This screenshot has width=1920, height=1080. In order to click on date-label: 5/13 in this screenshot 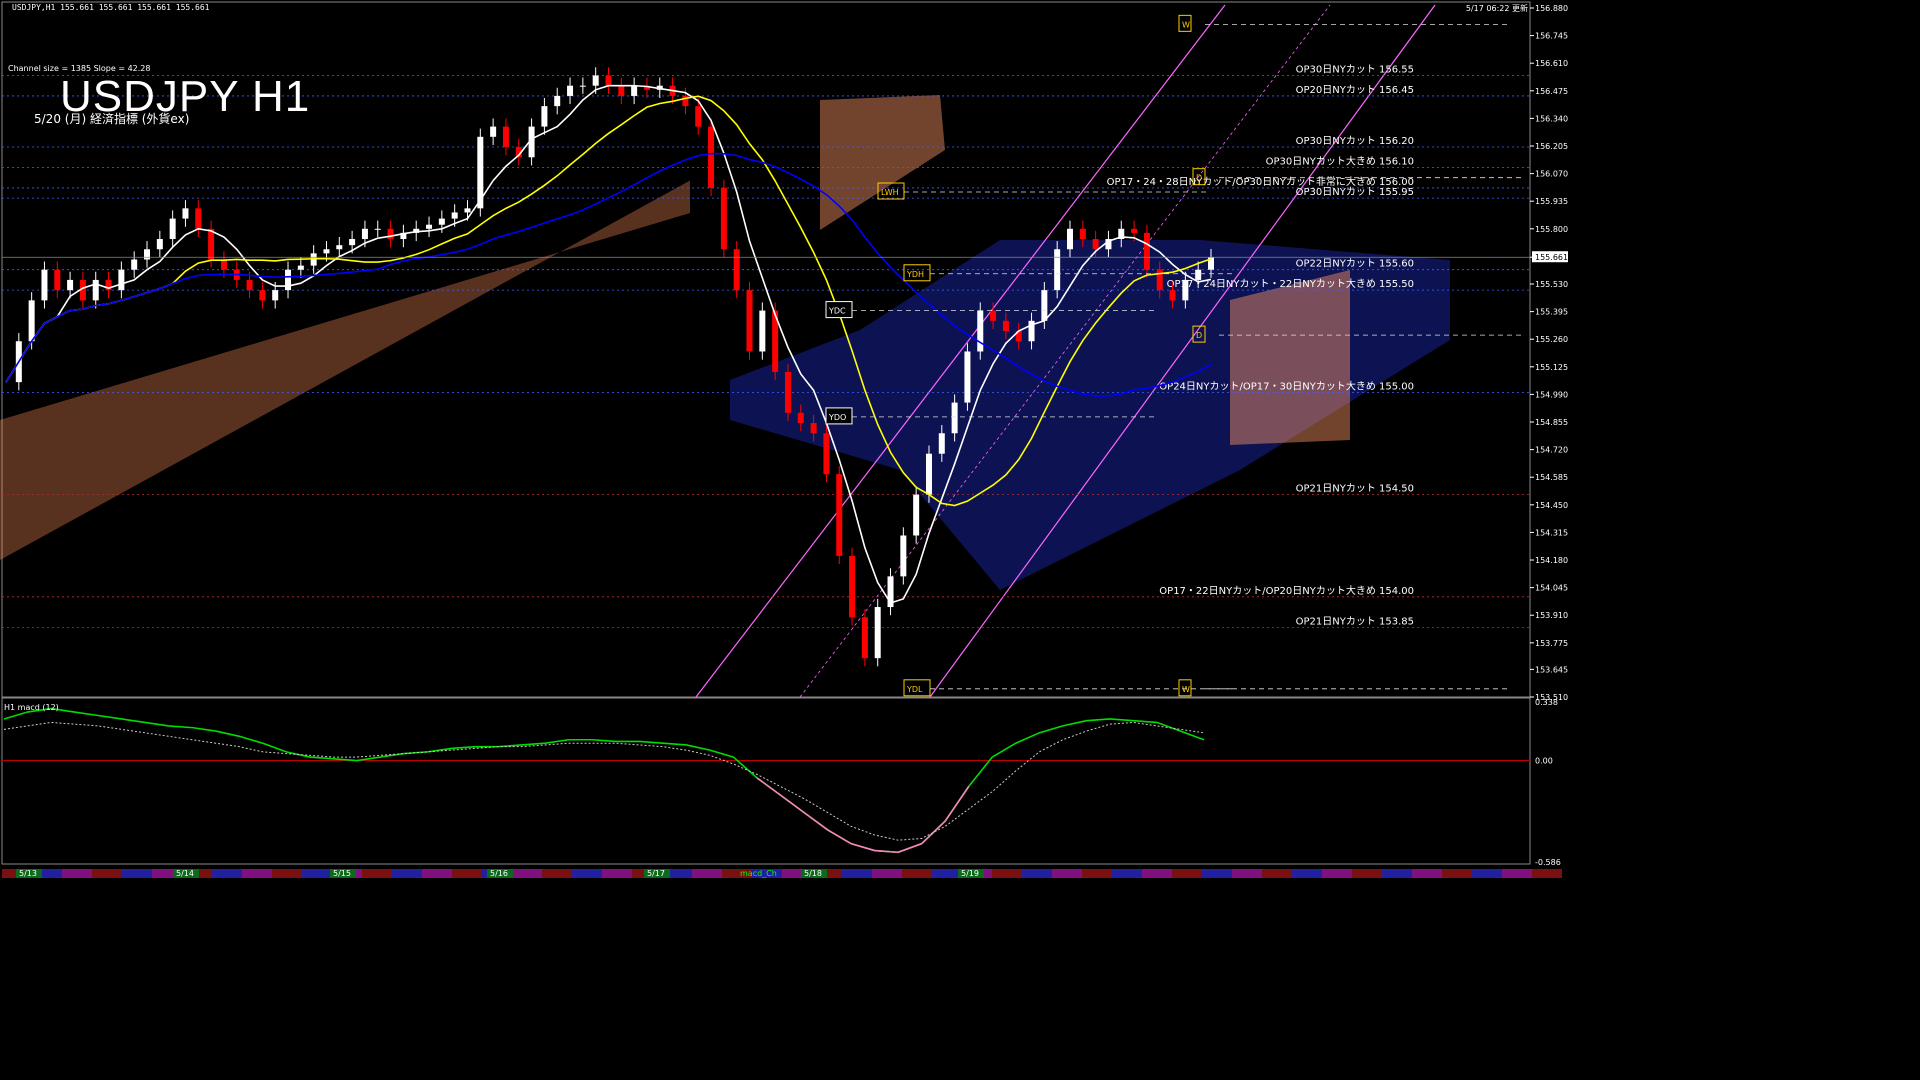, I will do `click(28, 873)`.